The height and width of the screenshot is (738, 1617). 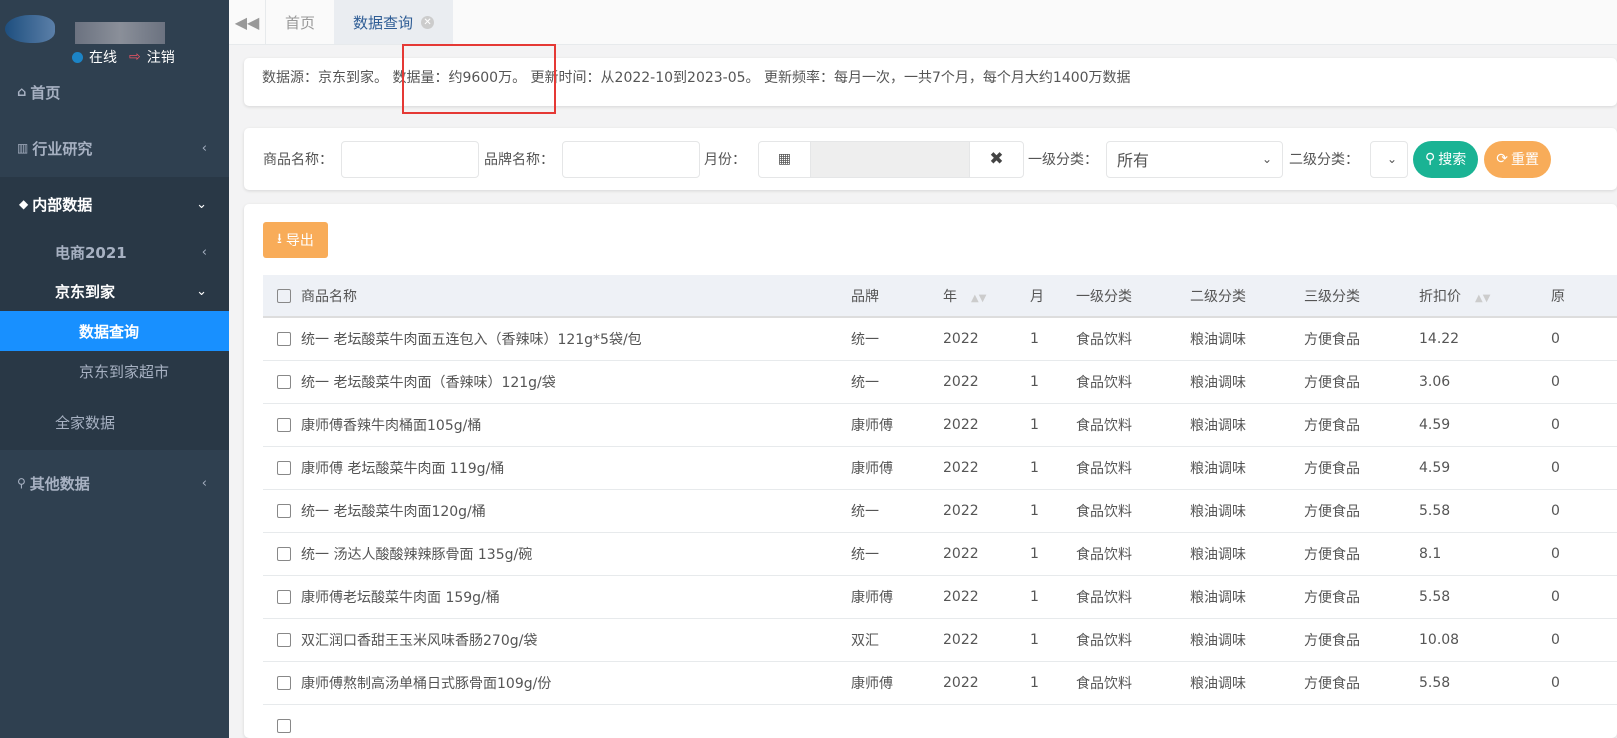 I want to click on sidebar-item-jddj: 京东到家 ⌄, so click(x=114, y=291).